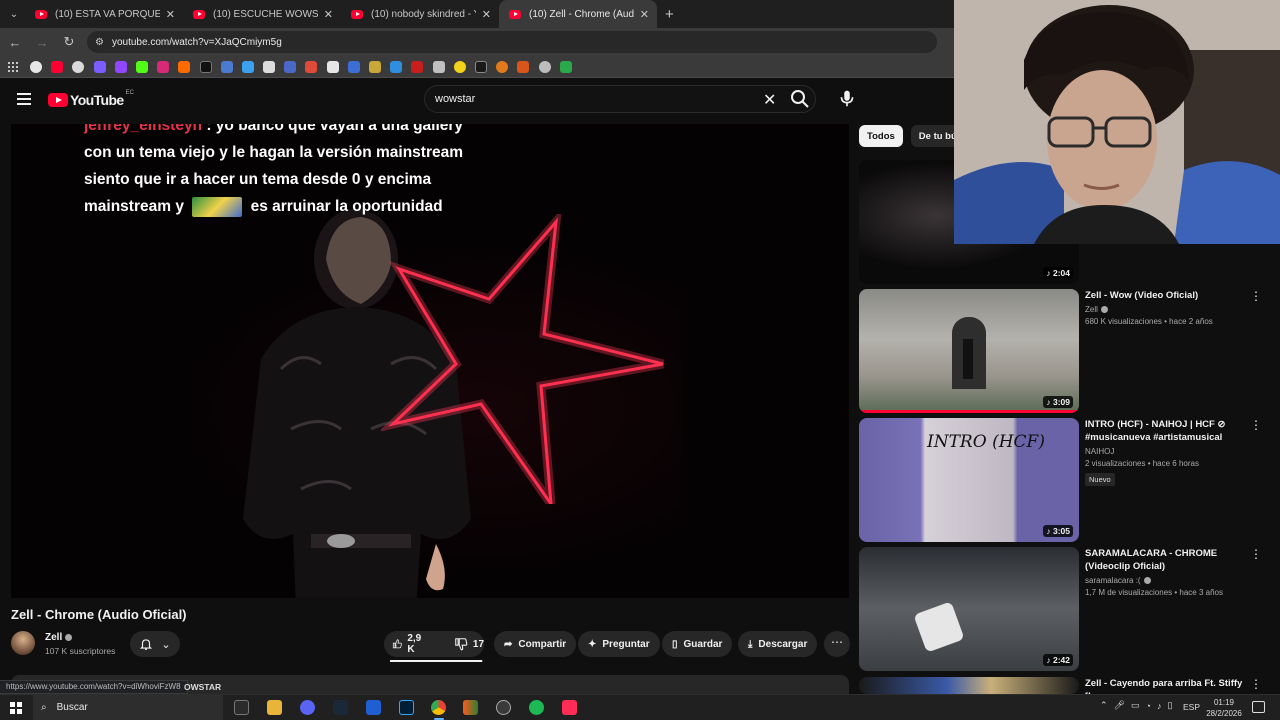 This screenshot has height=720, width=1280. Describe the element at coordinates (1258, 707) in the screenshot. I see `notifications-icon` at that location.